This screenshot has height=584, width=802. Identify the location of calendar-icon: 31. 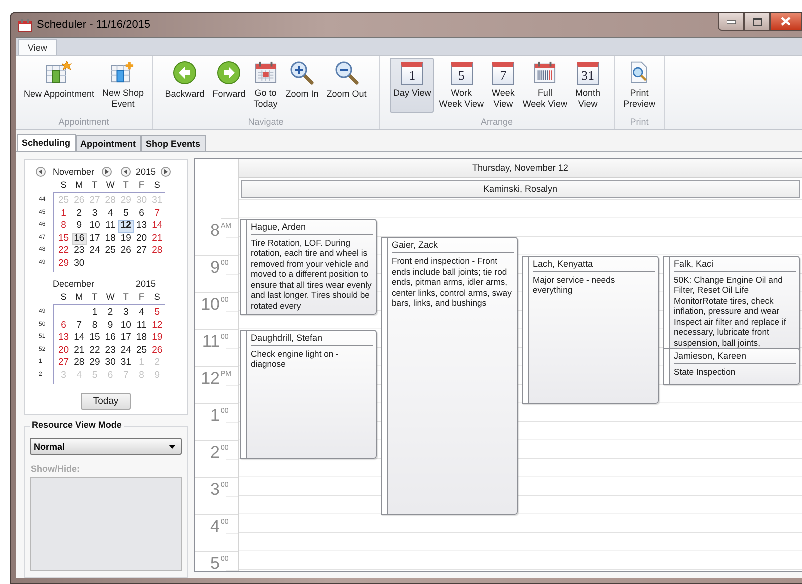
(588, 73).